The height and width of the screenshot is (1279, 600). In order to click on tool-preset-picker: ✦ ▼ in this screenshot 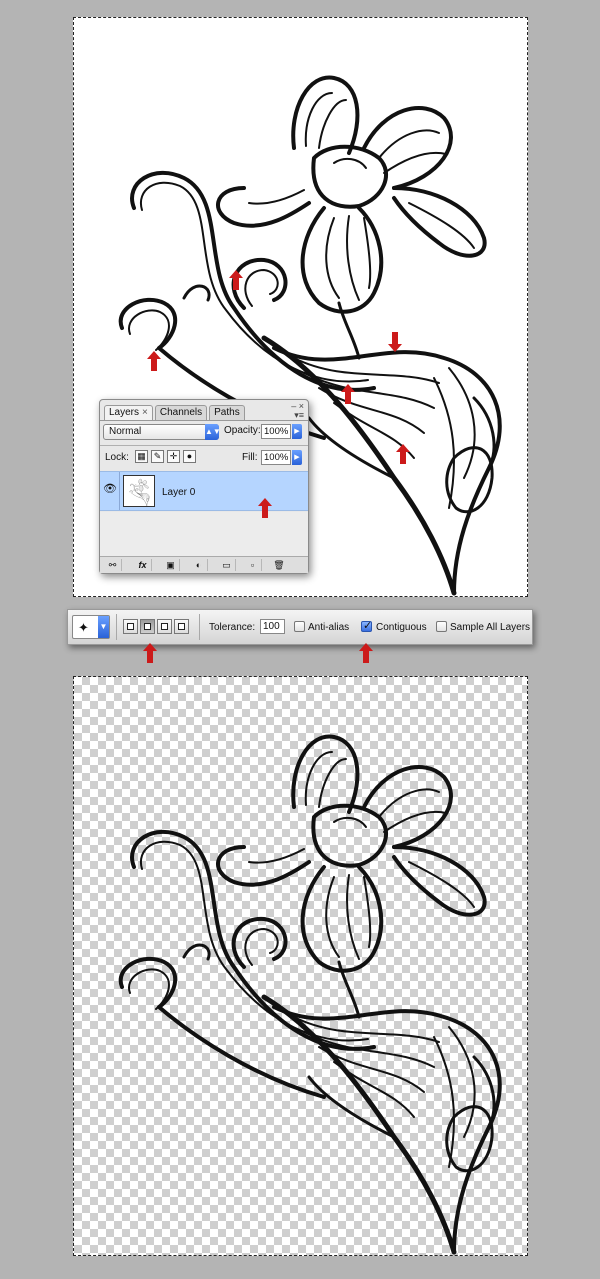, I will do `click(91, 627)`.